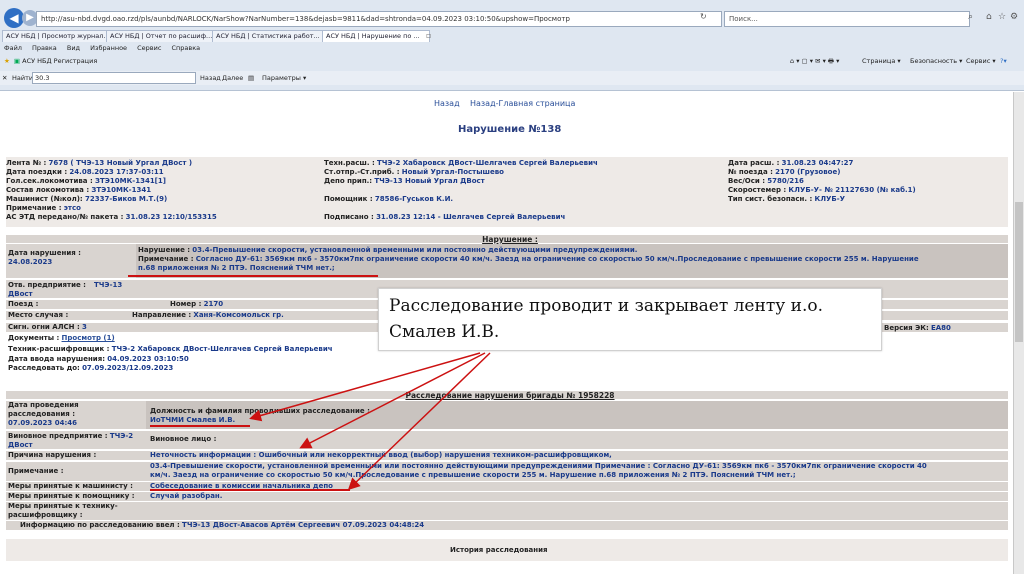 Image resolution: width=1024 pixels, height=574 pixels. Describe the element at coordinates (981, 61) in the screenshot. I see `tools-menu: Сервис ▾` at that location.